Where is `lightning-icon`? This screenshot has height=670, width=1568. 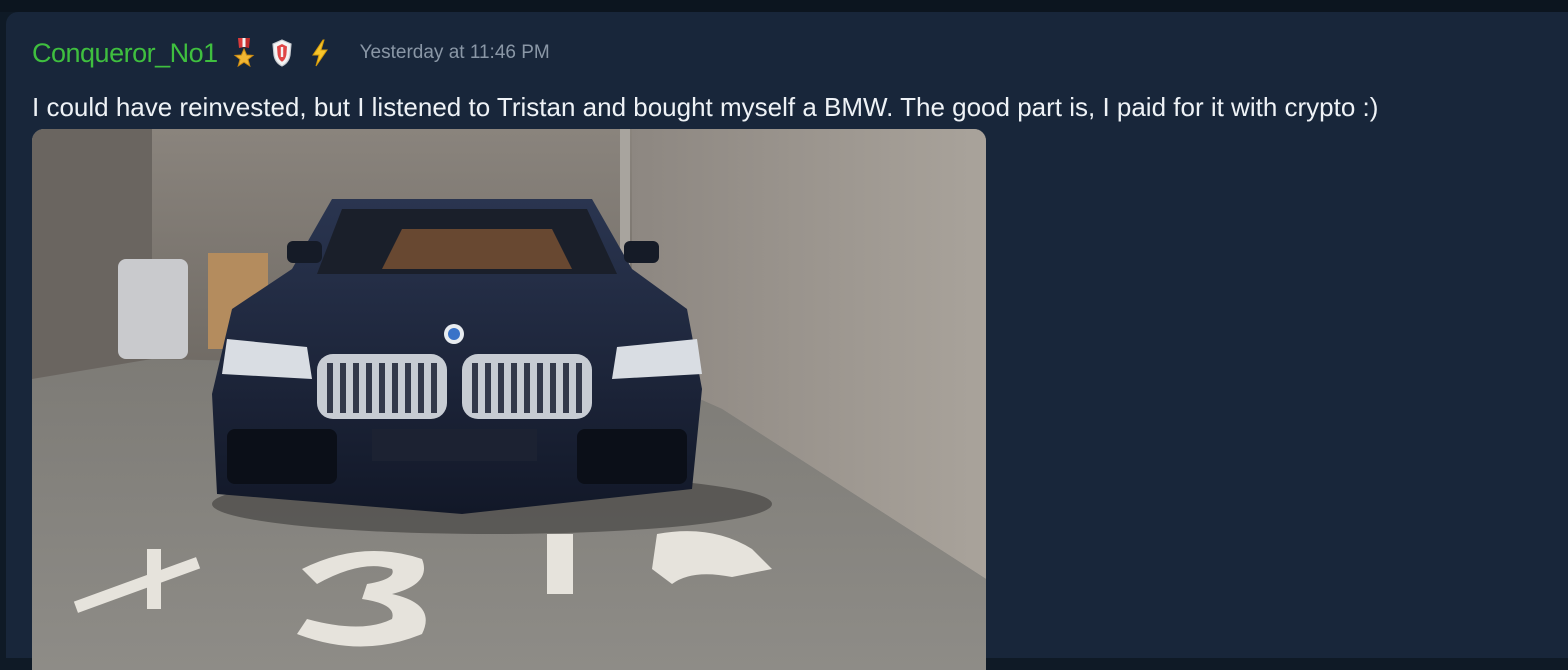 lightning-icon is located at coordinates (320, 53).